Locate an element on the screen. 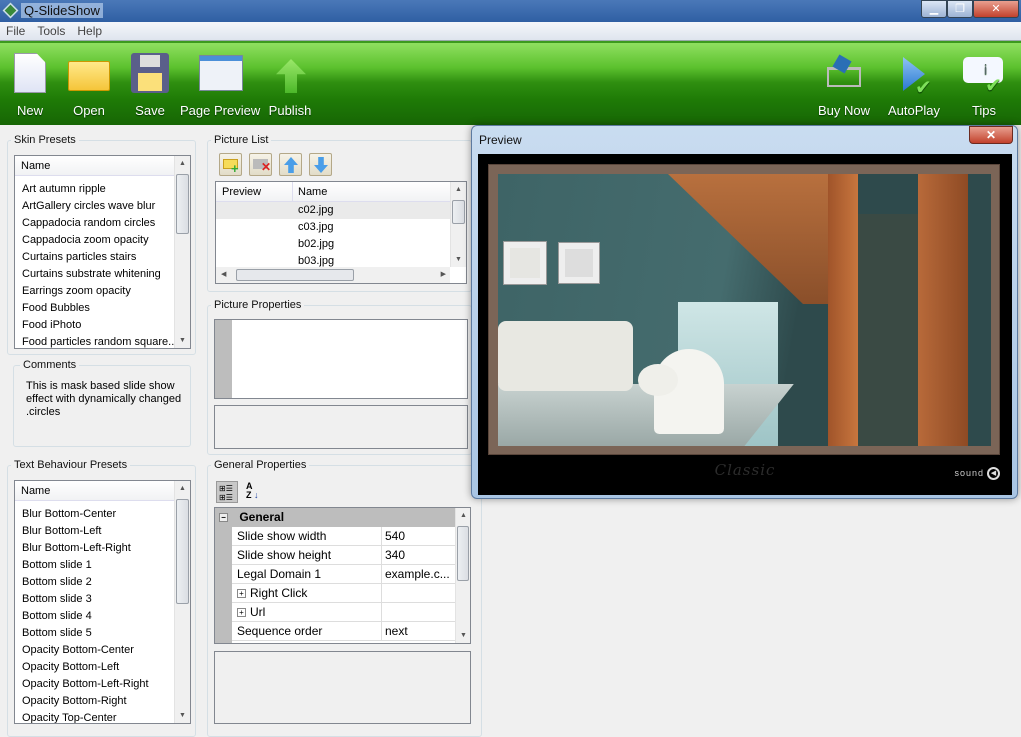  picture-properties-grid is located at coordinates (341, 359).